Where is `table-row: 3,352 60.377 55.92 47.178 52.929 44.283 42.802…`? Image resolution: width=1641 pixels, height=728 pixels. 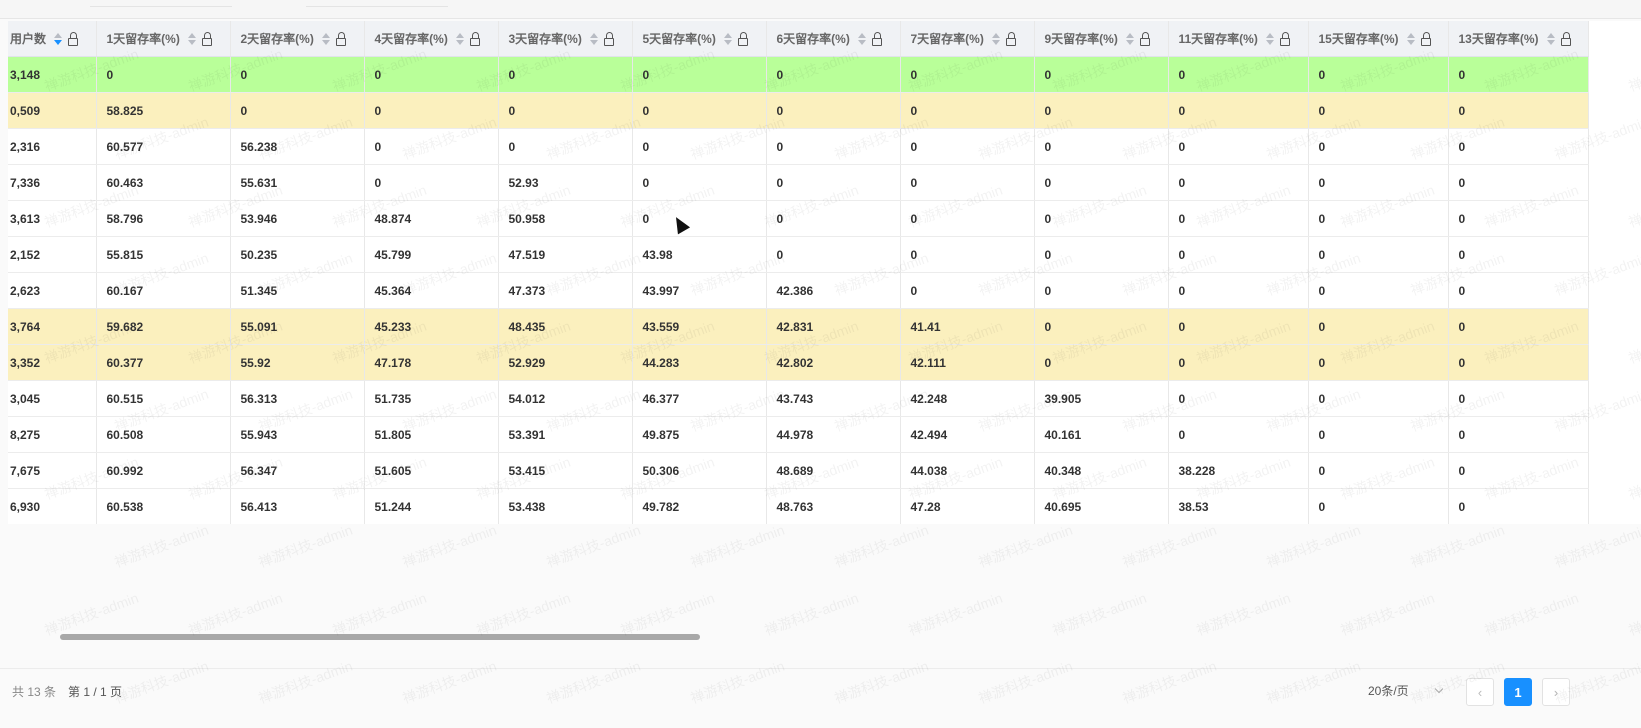 table-row: 3,352 60.377 55.92 47.178 52.929 44.283 42.802… is located at coordinates (798, 362).